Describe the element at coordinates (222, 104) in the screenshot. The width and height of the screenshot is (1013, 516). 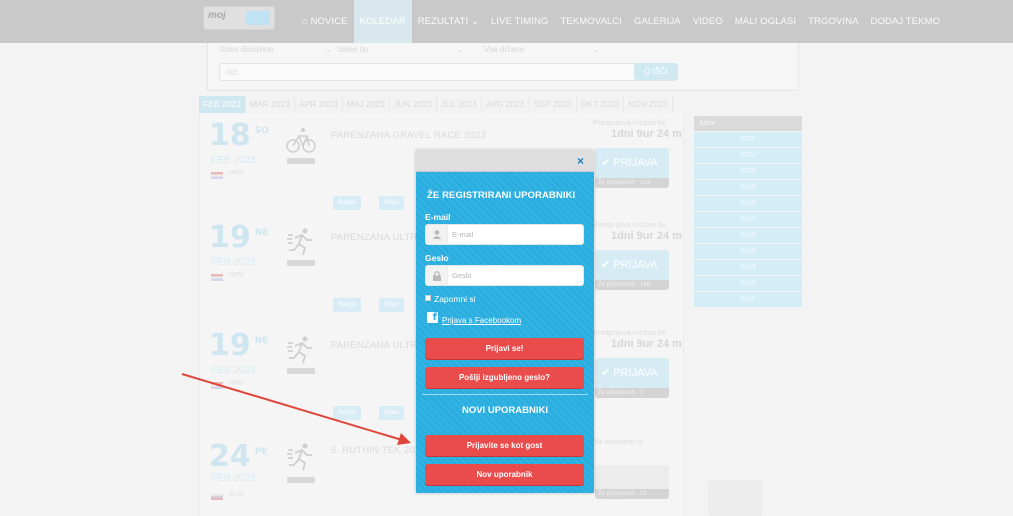
I see `month-tab: FEB 2023` at that location.